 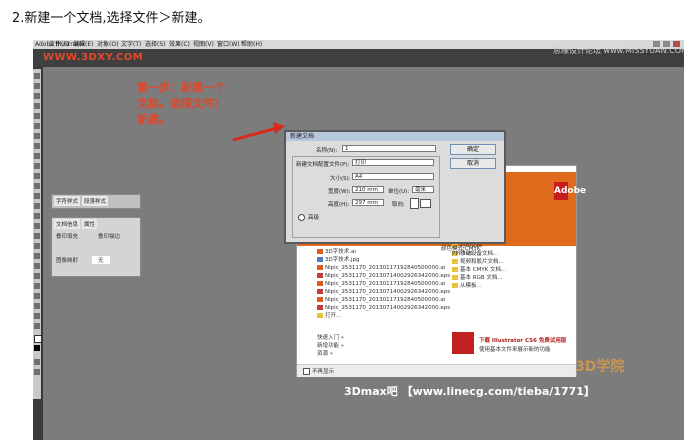 I want to click on shape-builder-tool-icon, so click(x=37, y=216).